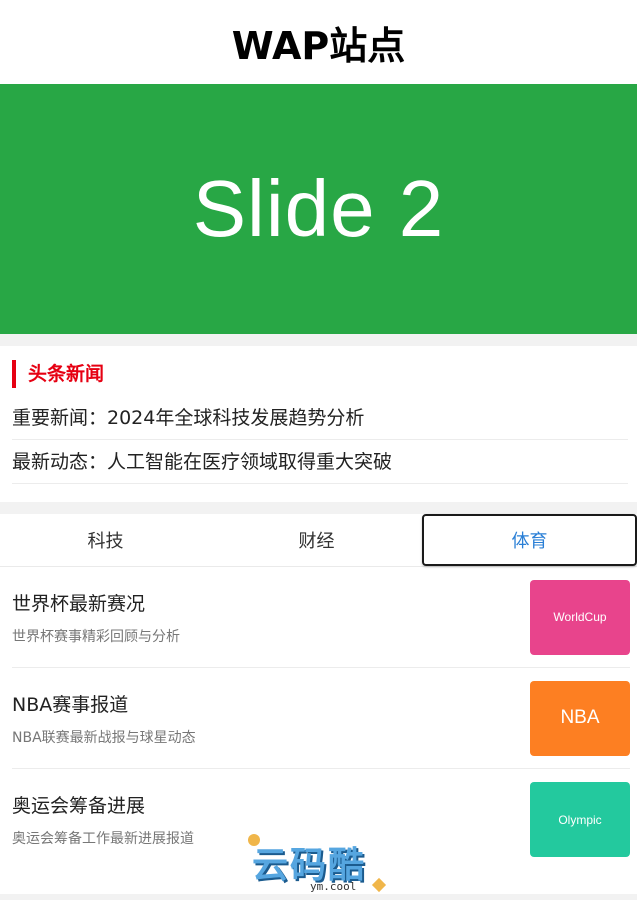 This screenshot has width=637, height=900. I want to click on article-thumbnail: WorldCup, so click(580, 617).